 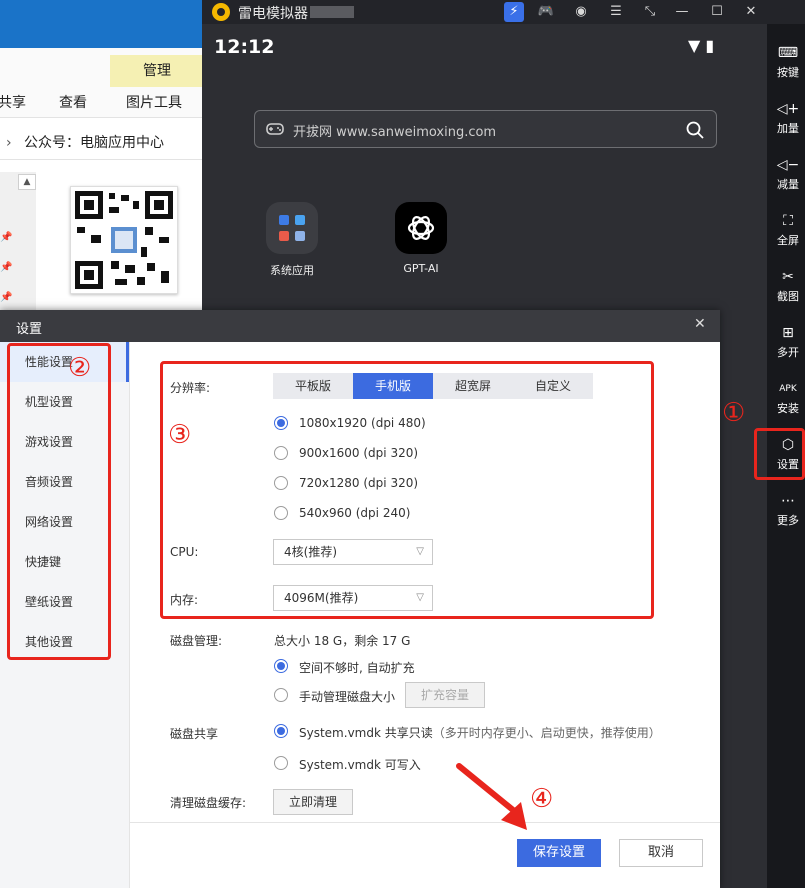 I want to click on radio-vmdk-readonly, so click(x=281, y=731).